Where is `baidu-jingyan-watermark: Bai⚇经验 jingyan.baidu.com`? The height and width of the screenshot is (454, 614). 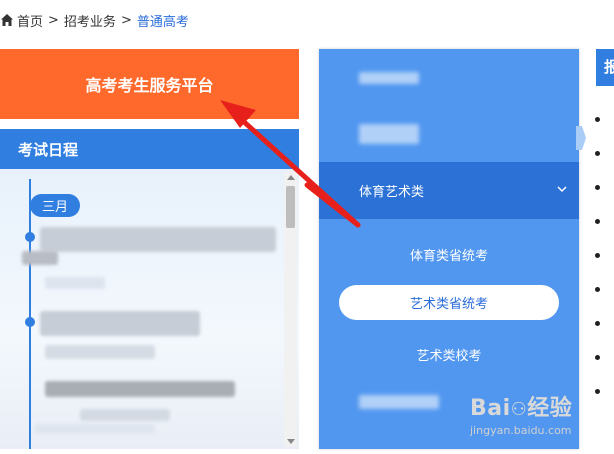
baidu-jingyan-watermark: Bai⚇经验 jingyan.baidu.com is located at coordinates (540, 417).